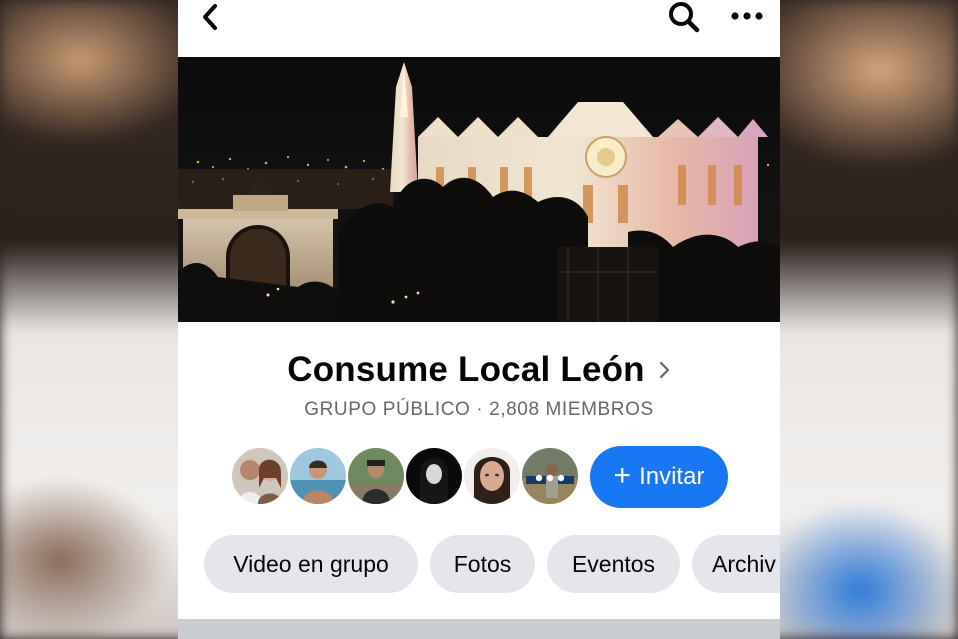  I want to click on chevron-right-icon, so click(664, 370).